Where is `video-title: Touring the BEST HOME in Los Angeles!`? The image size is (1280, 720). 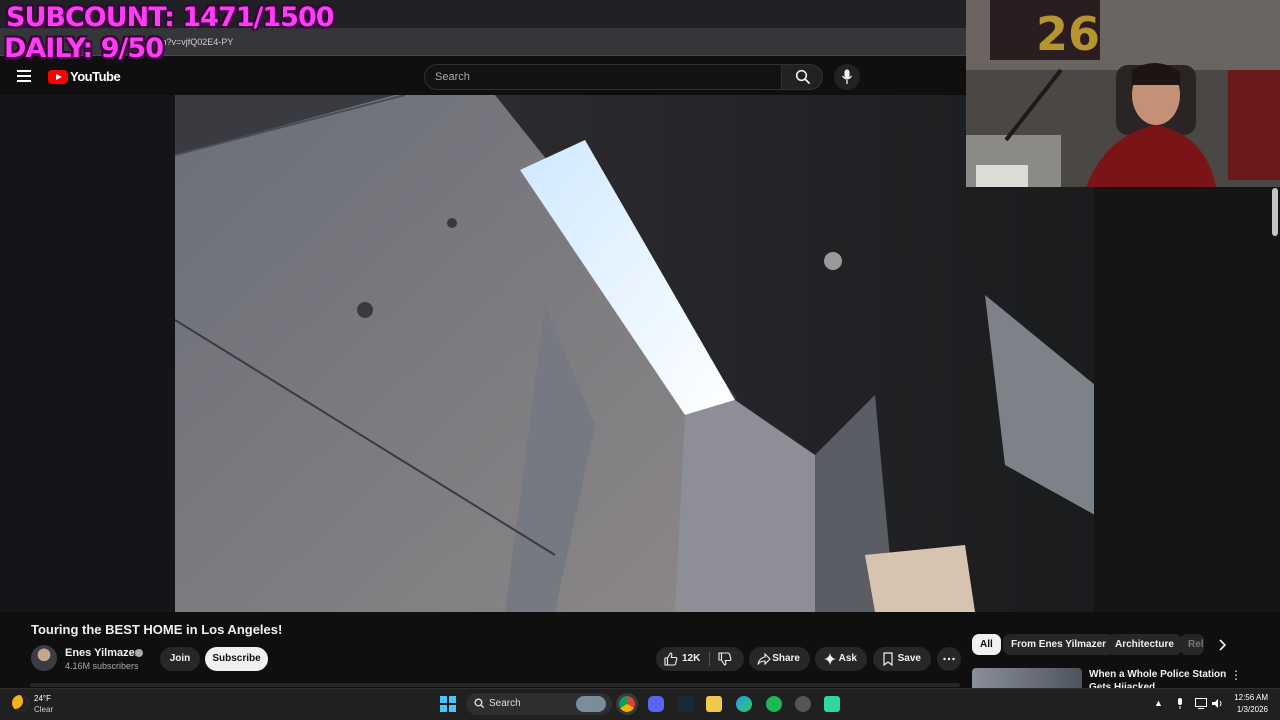
video-title: Touring the BEST HOME in Los Angeles! is located at coordinates (157, 629).